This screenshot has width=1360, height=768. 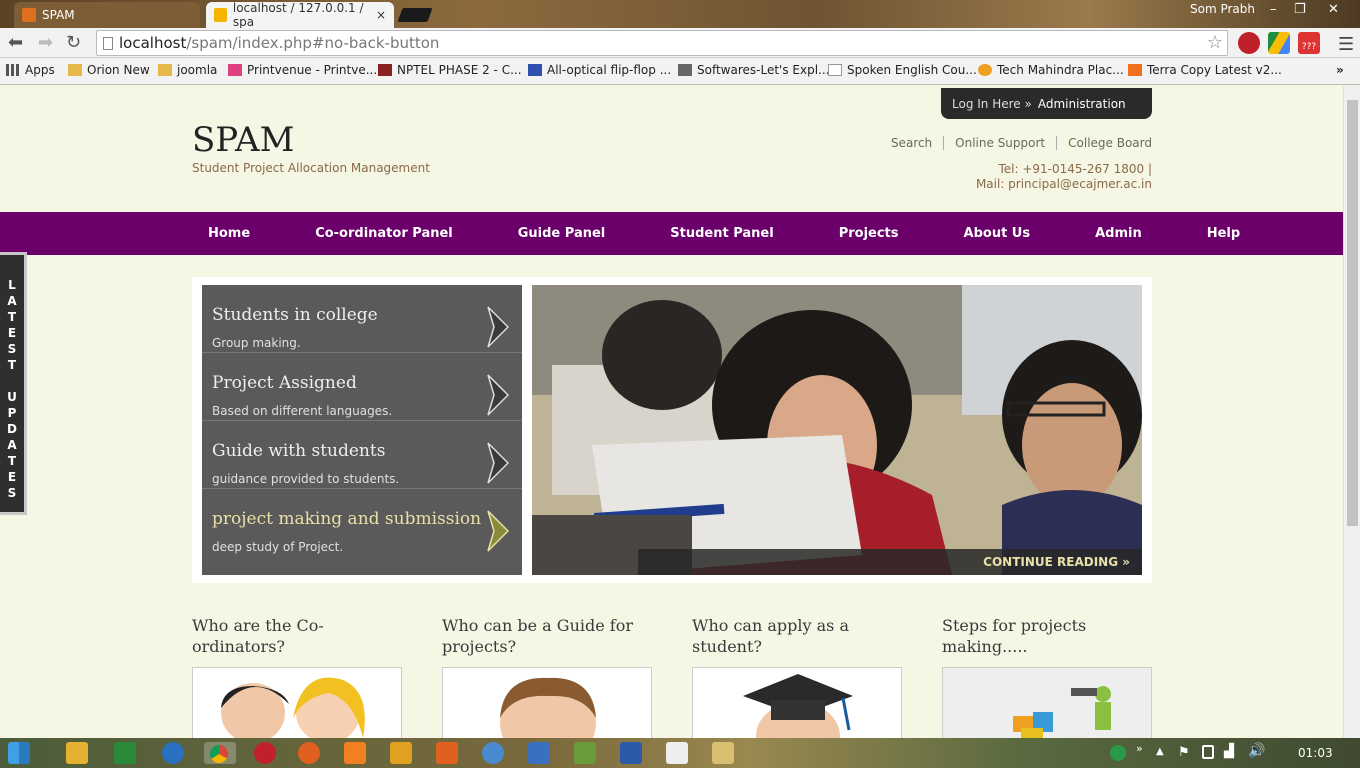 What do you see at coordinates (297, 637) in the screenshot?
I see `card-title: Who are the Co-ordinators?` at bounding box center [297, 637].